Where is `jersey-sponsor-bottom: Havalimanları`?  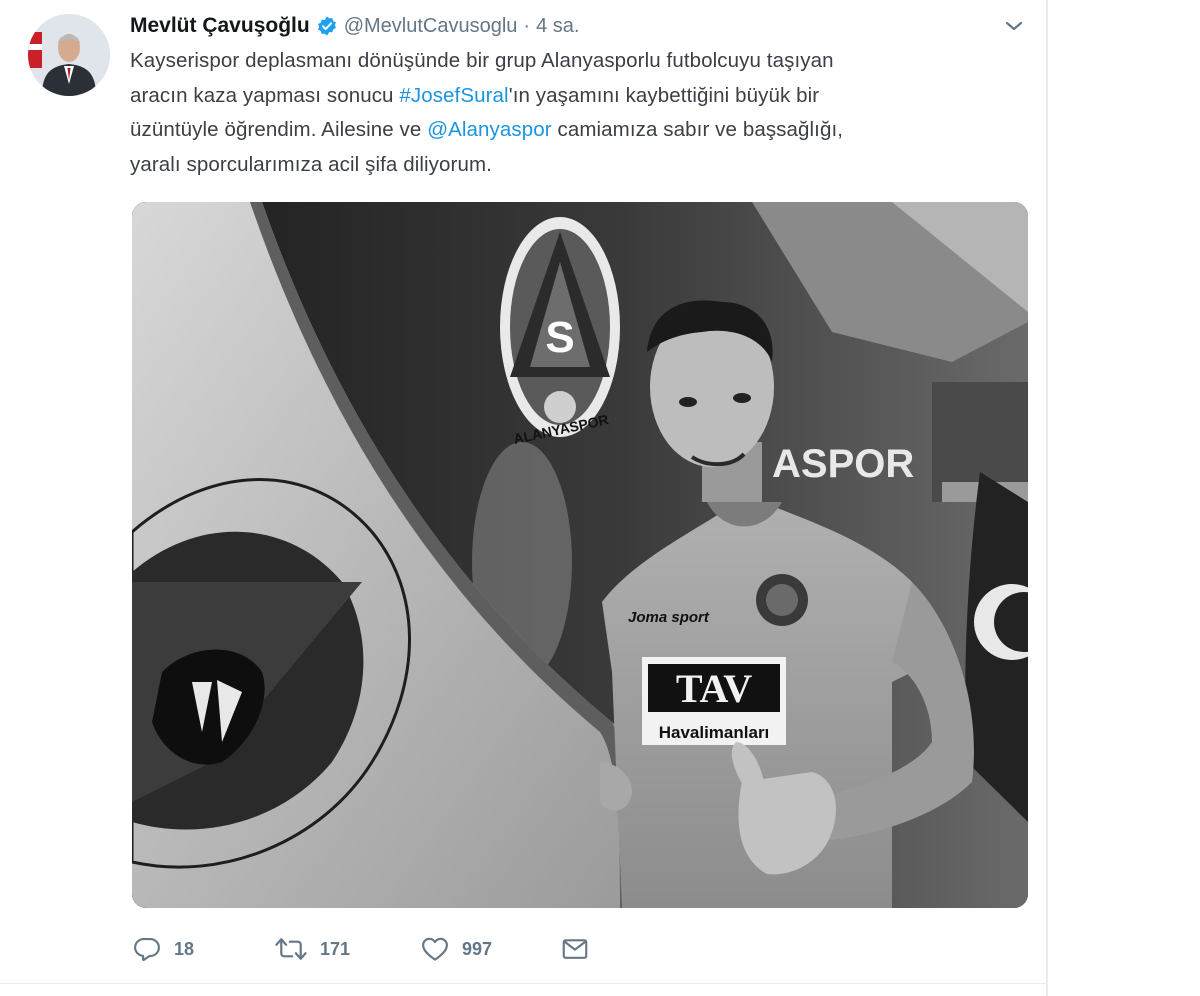
jersey-sponsor-bottom: Havalimanları is located at coordinates (714, 732).